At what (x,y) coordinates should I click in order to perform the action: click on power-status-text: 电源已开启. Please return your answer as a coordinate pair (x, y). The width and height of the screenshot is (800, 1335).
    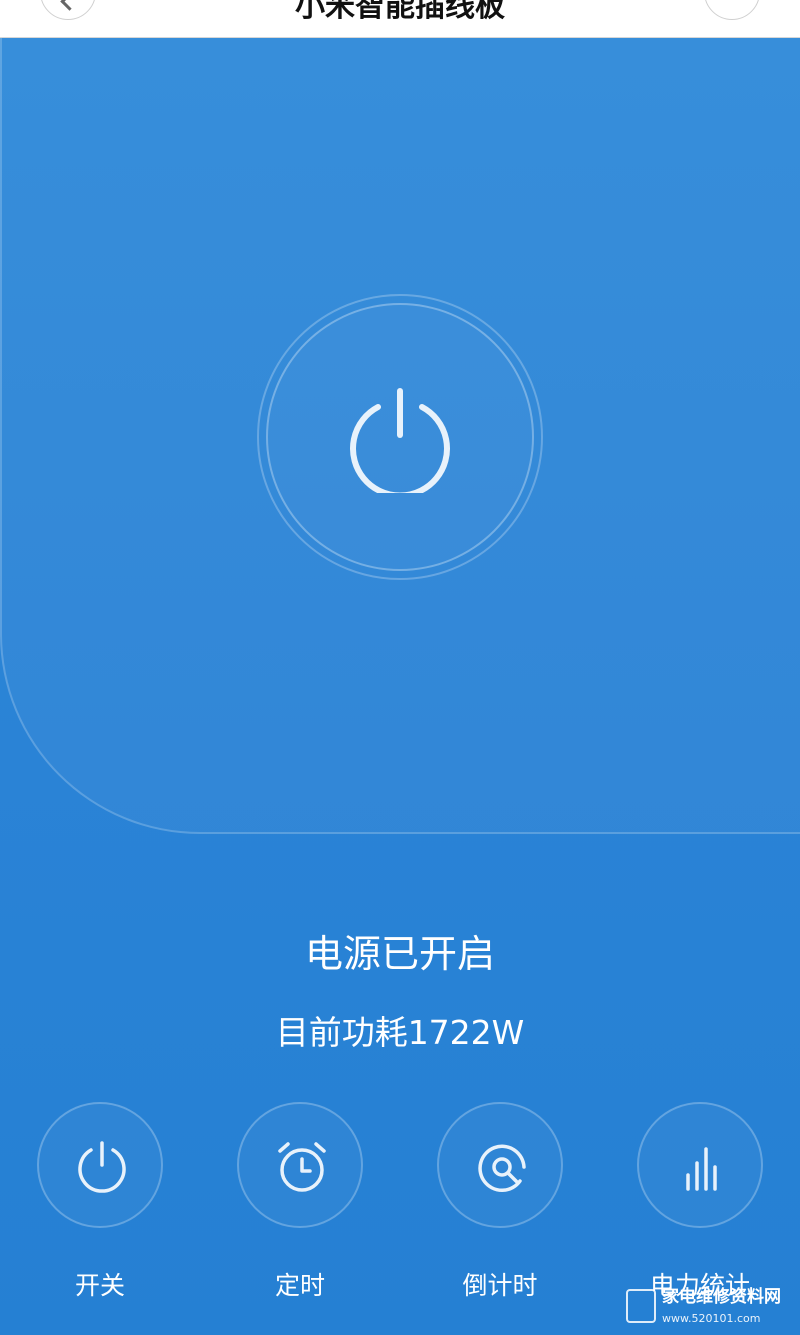
    Looking at the image, I should click on (399, 954).